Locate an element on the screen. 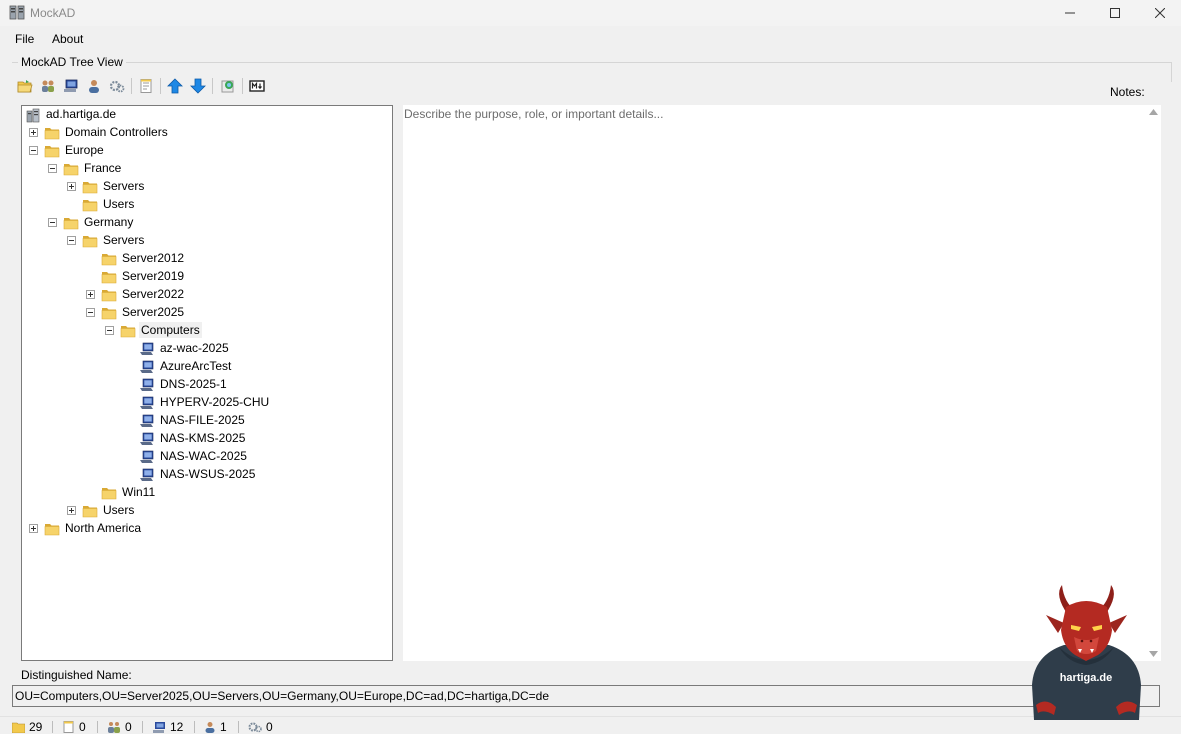 Image resolution: width=1181 pixels, height=734 pixels. status-ou-count: 29 is located at coordinates (27, 727).